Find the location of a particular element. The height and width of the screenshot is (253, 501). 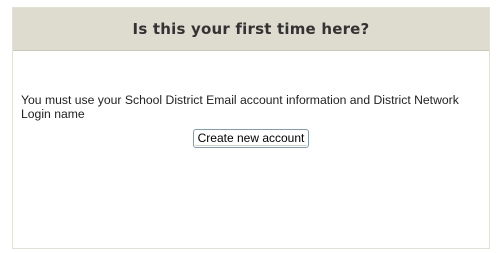

button-row: Create new account is located at coordinates (251, 138).